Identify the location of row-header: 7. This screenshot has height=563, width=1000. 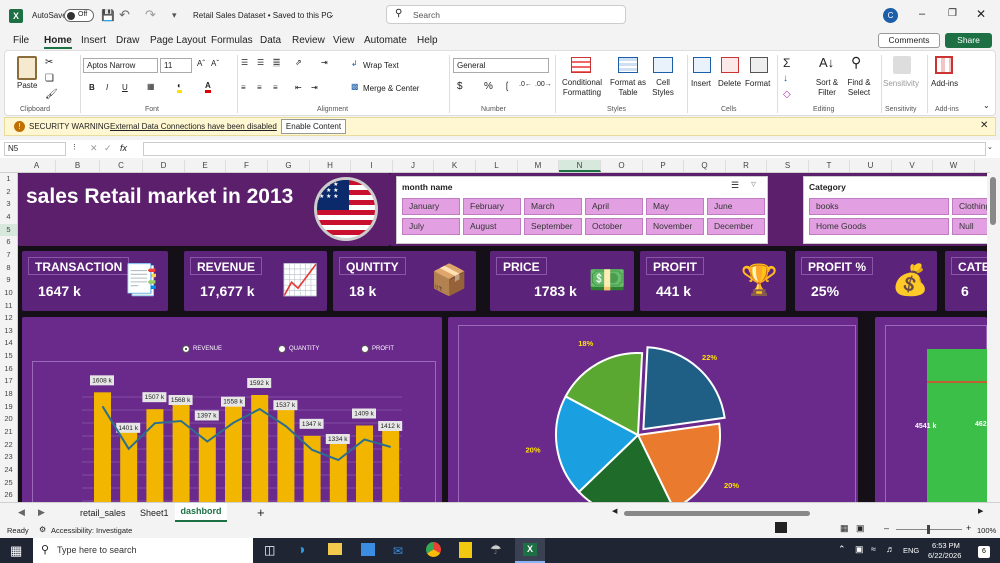
(8, 255).